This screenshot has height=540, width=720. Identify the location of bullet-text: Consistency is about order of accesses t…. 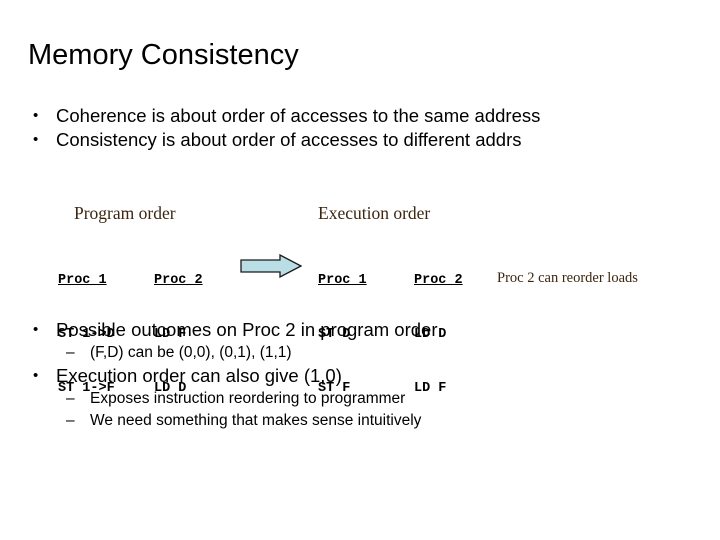
(289, 139).